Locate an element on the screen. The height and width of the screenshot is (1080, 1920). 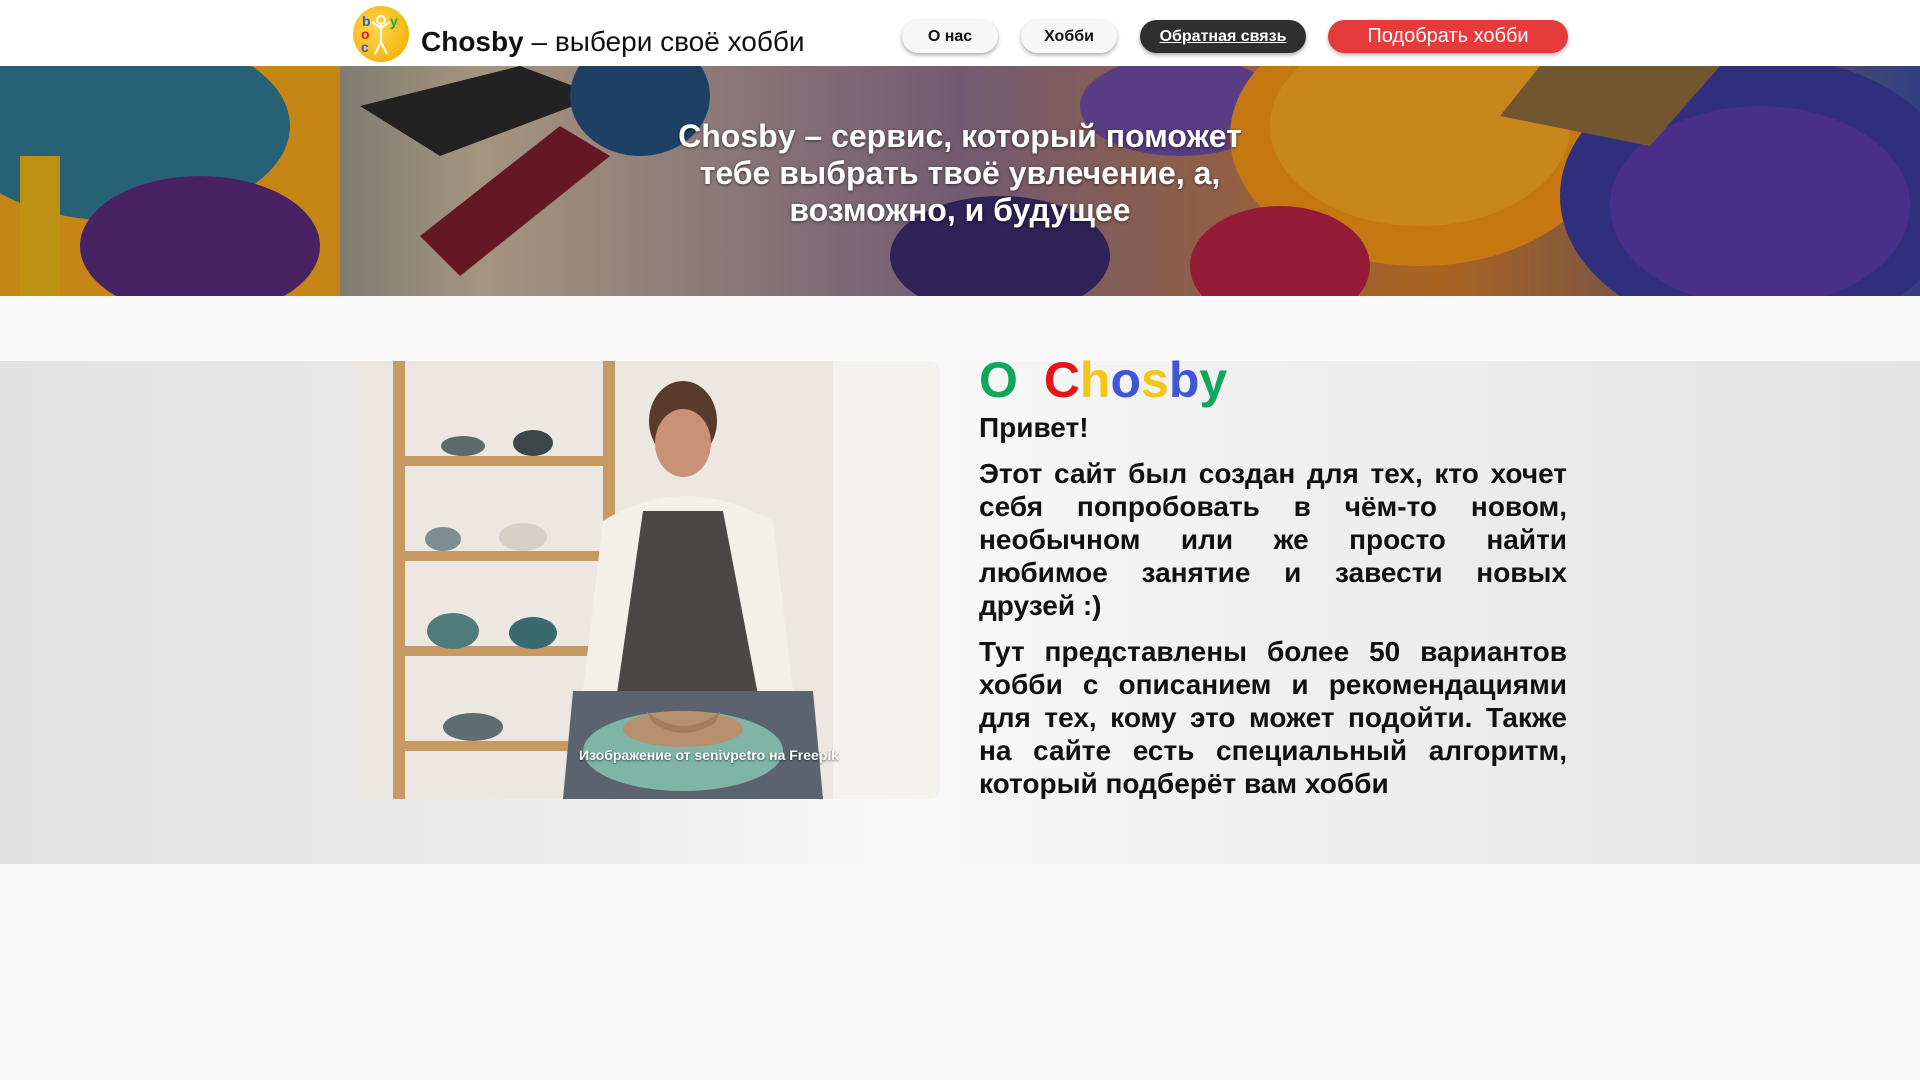
brand-tagline: – выбери своё хобби is located at coordinates (668, 41).